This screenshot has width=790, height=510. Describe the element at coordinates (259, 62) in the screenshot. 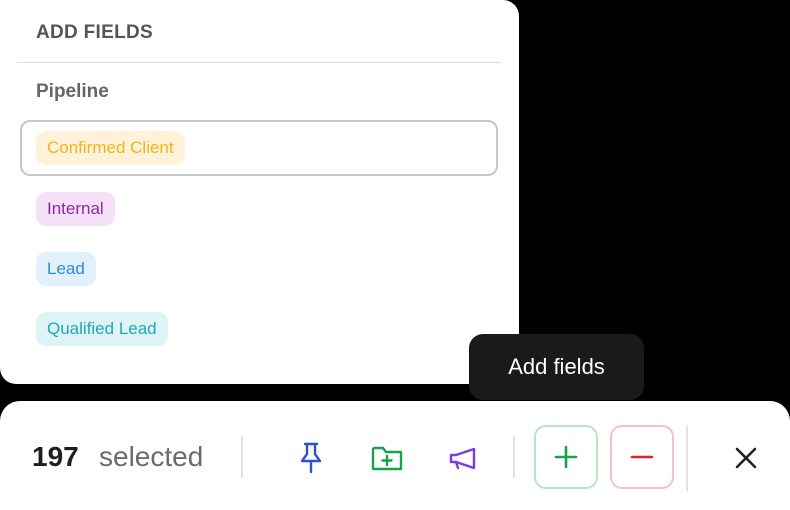

I see `divider` at that location.